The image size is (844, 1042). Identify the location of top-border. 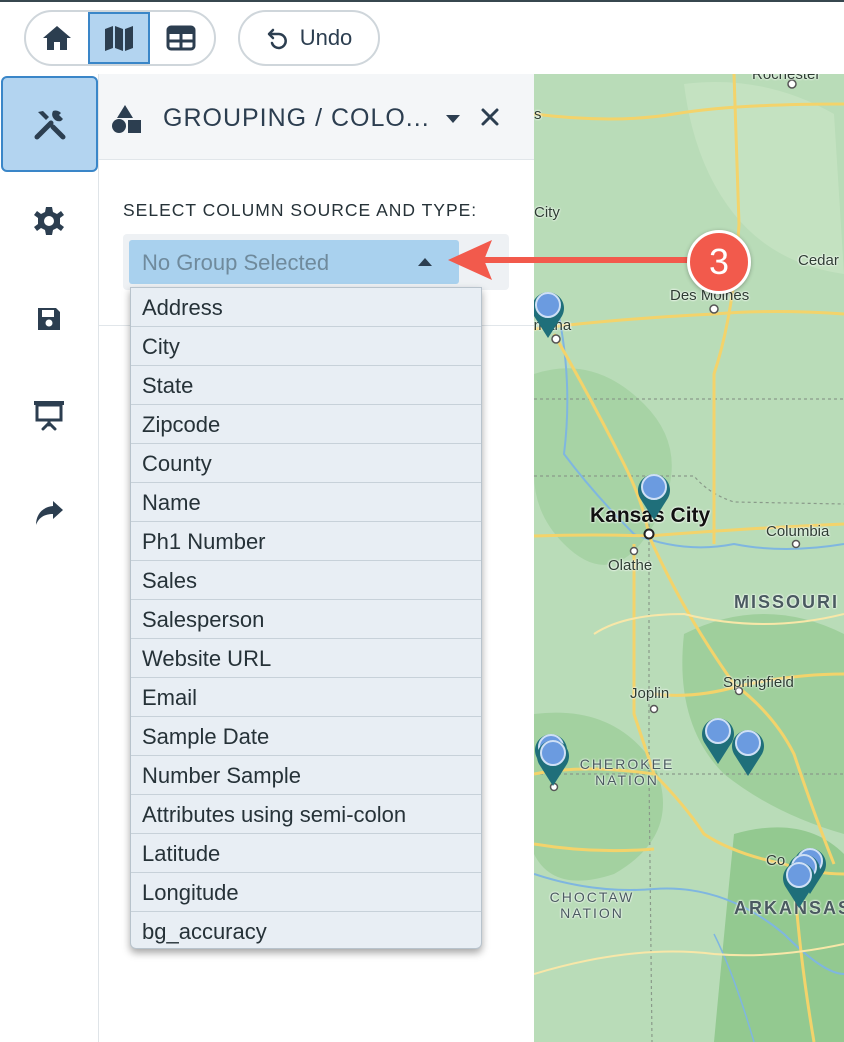
(422, 1).